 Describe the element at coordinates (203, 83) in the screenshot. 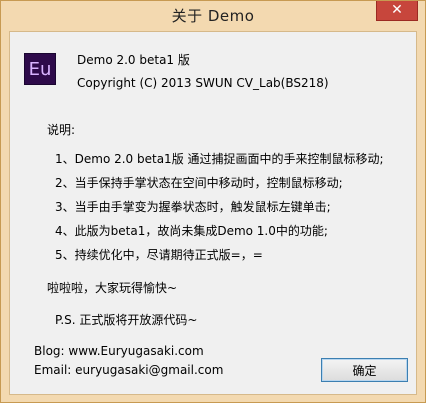

I see `copyright-text: Copyright (C) 2013 SWUN CV_Lab(BS218)` at that location.